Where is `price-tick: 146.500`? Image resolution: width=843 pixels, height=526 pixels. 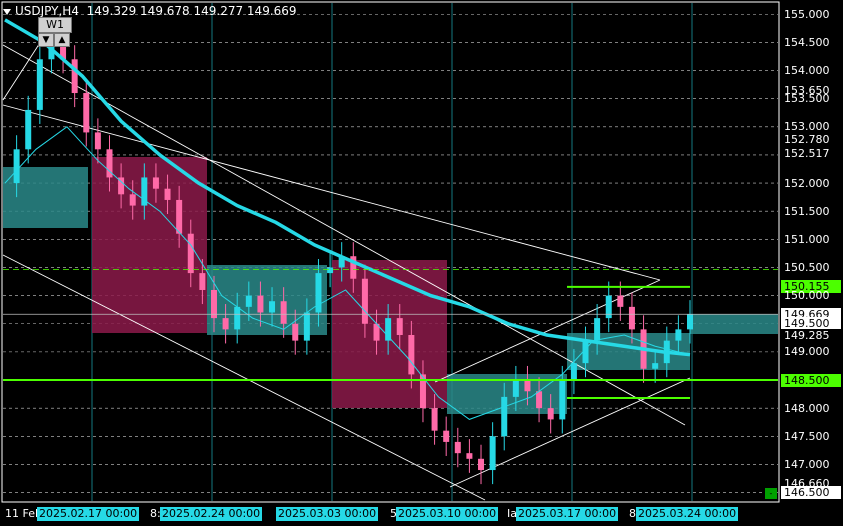
price-tick: 146.500 is located at coordinates (811, 493).